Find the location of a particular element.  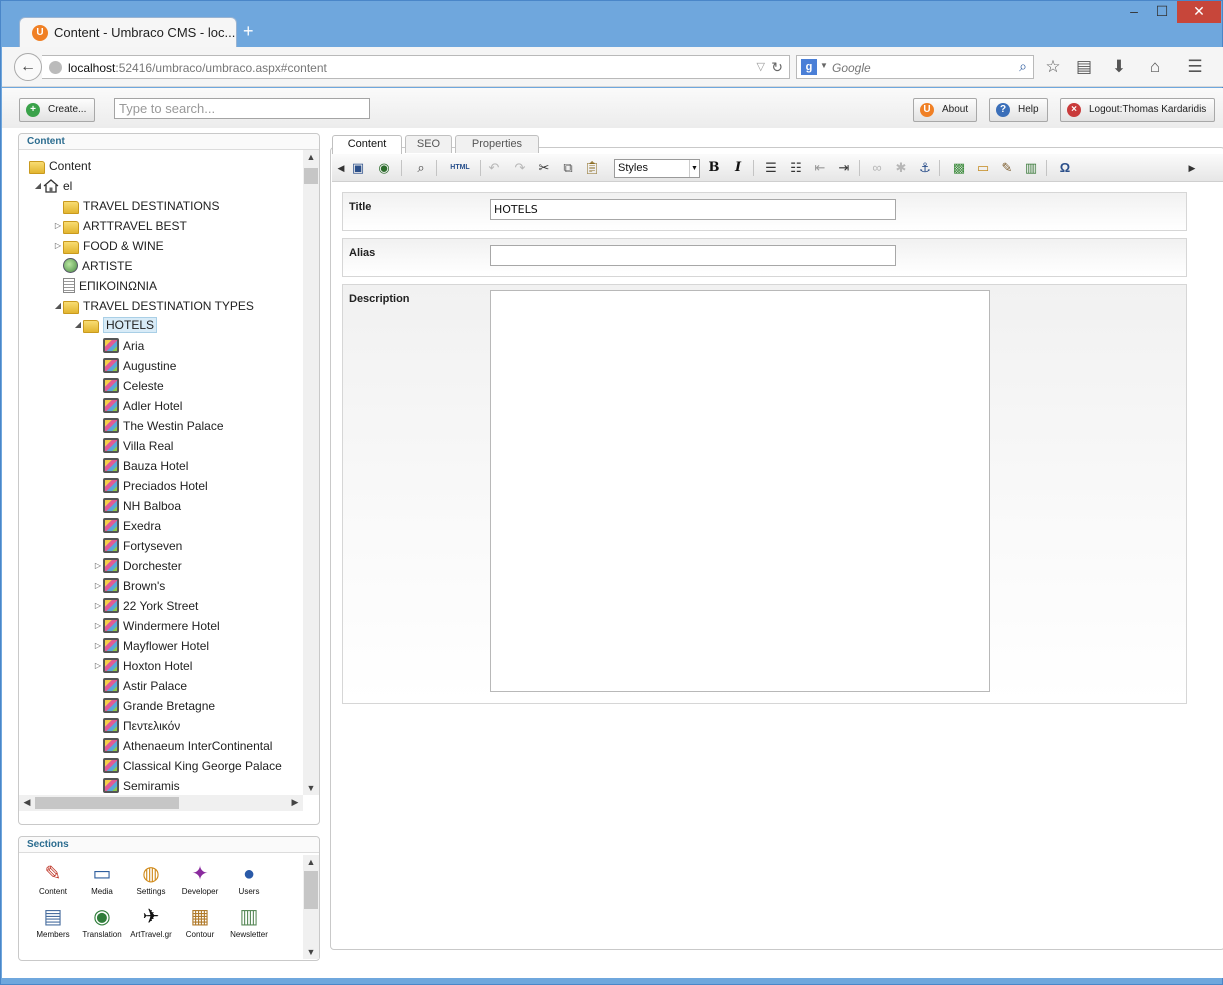

numbered-list-icon: ☷ is located at coordinates (796, 168).